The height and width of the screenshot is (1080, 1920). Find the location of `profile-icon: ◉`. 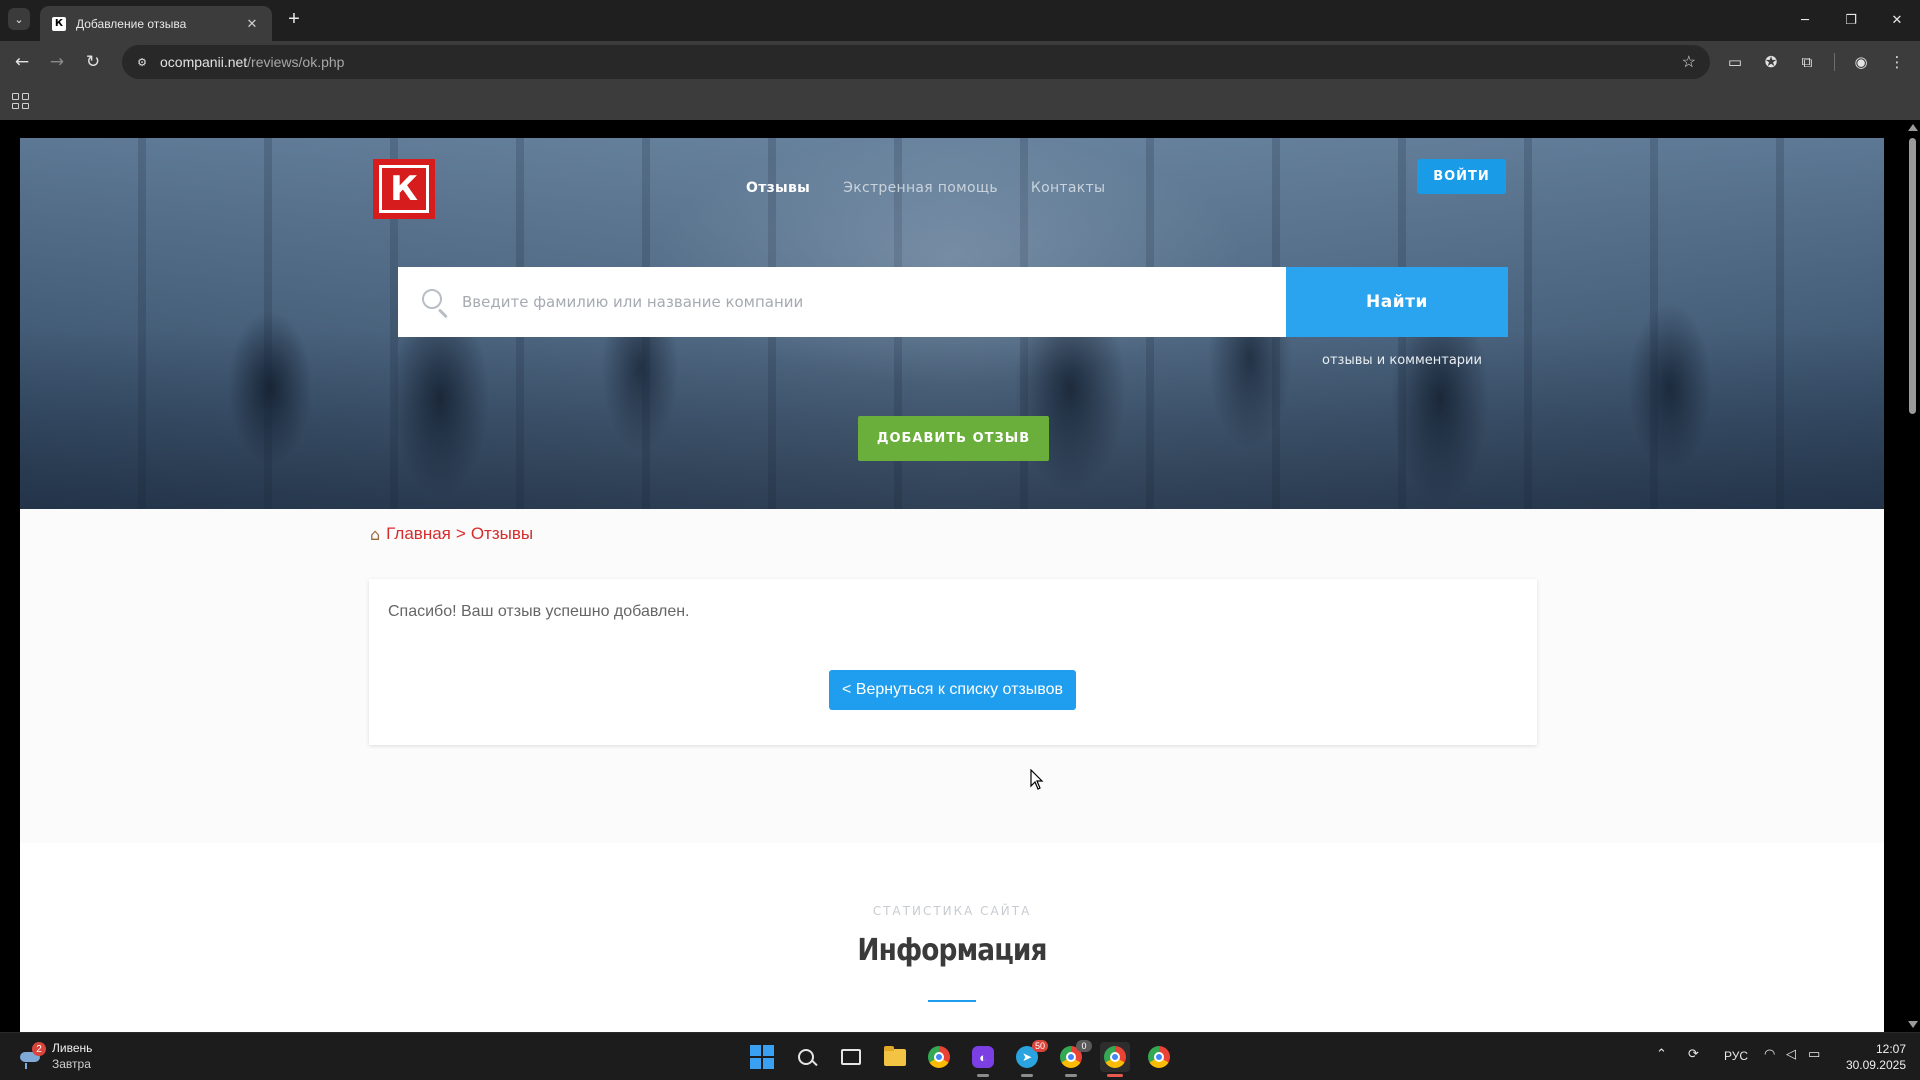

profile-icon: ◉ is located at coordinates (1861, 62).